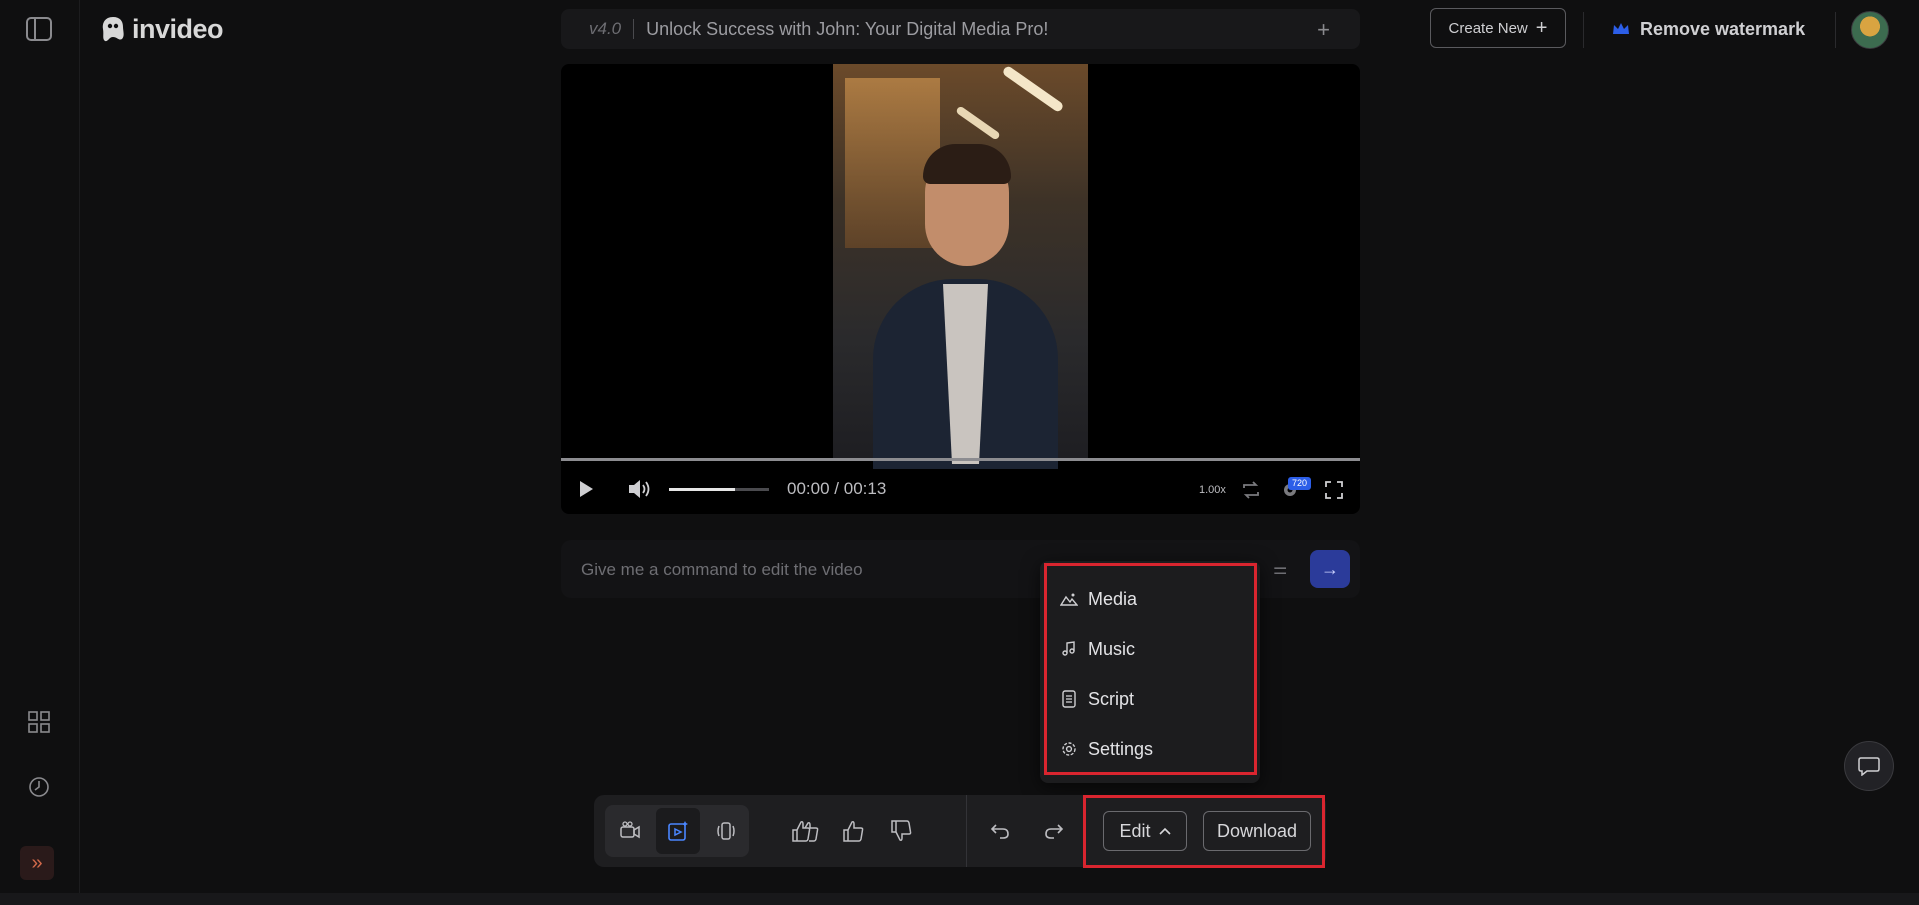 This screenshot has height=905, width=1919. What do you see at coordinates (113, 29) in the screenshot?
I see `logo-mark-icon` at bounding box center [113, 29].